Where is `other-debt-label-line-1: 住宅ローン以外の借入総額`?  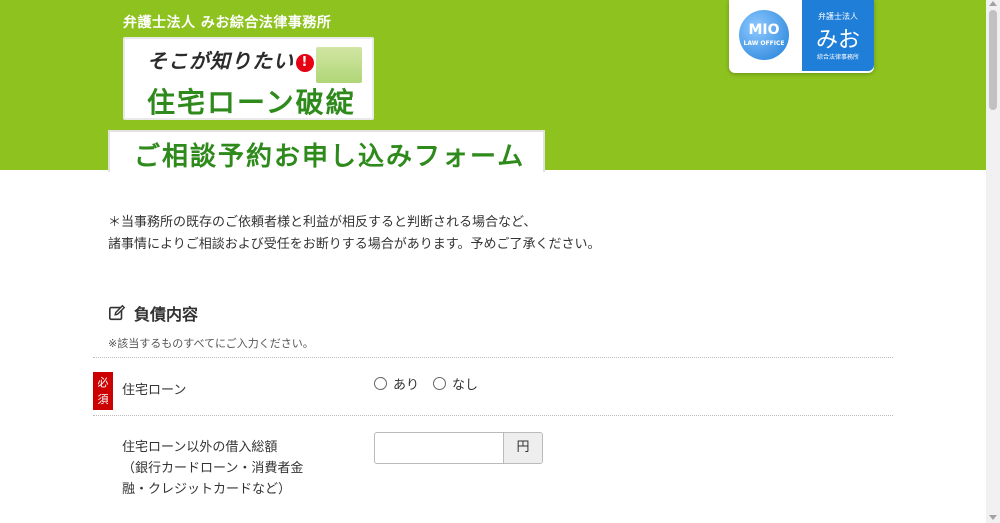
other-debt-label-line-1: 住宅ローン以外の借入総額 is located at coordinates (200, 447).